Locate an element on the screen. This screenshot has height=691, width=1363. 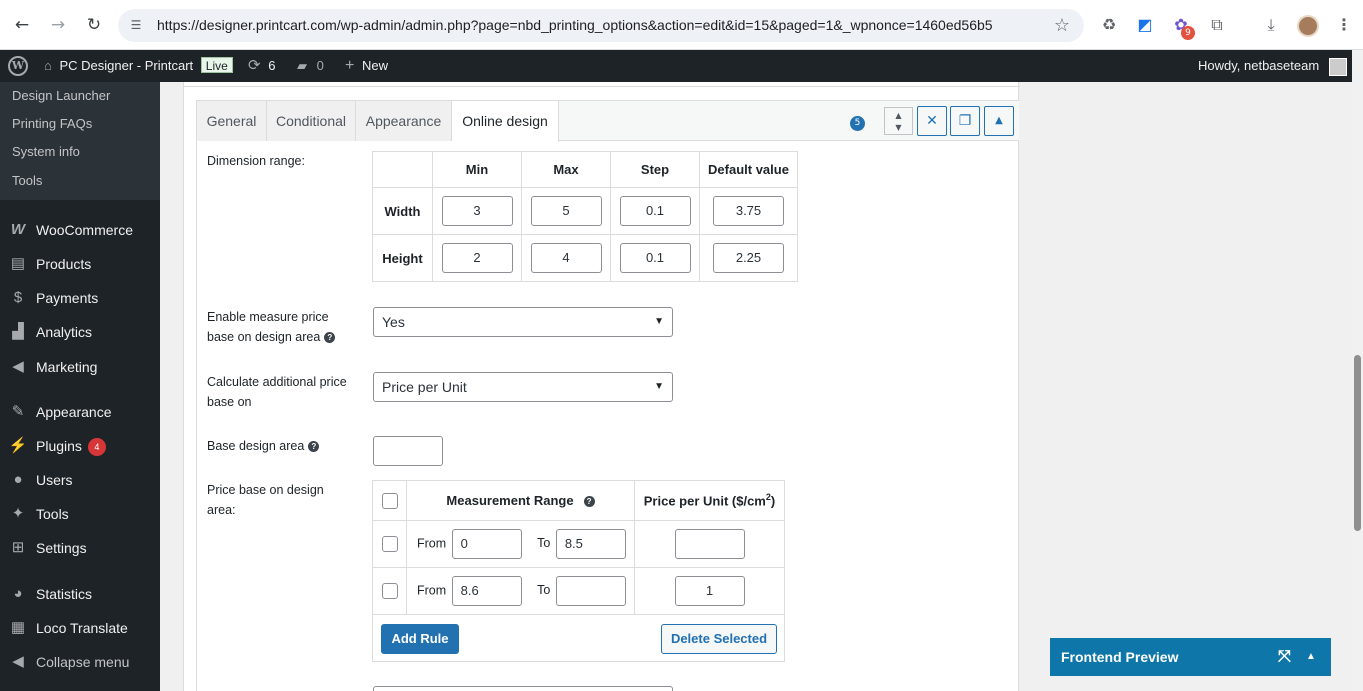
rule-to-input: 8.5 is located at coordinates (590, 544).